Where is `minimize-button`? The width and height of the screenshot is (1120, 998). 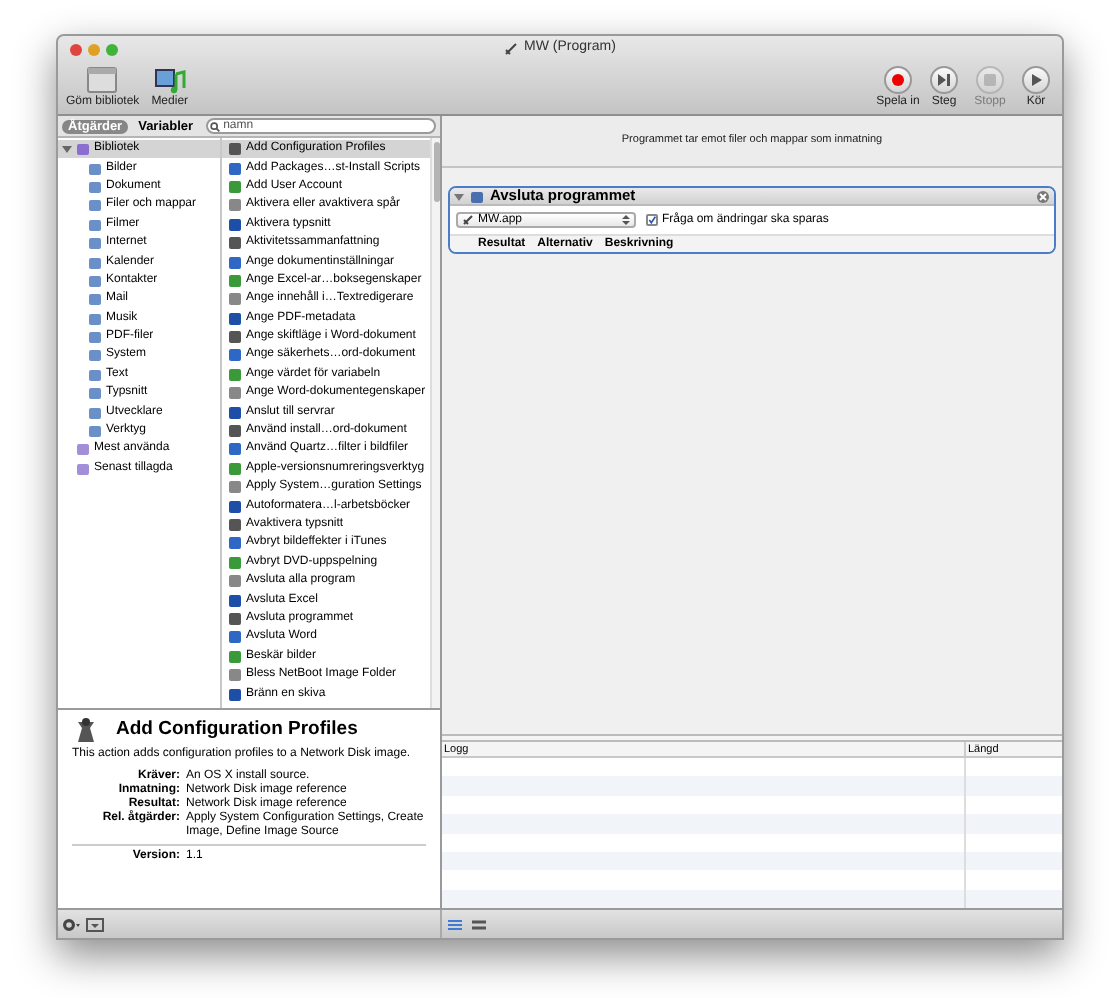 minimize-button is located at coordinates (94, 49).